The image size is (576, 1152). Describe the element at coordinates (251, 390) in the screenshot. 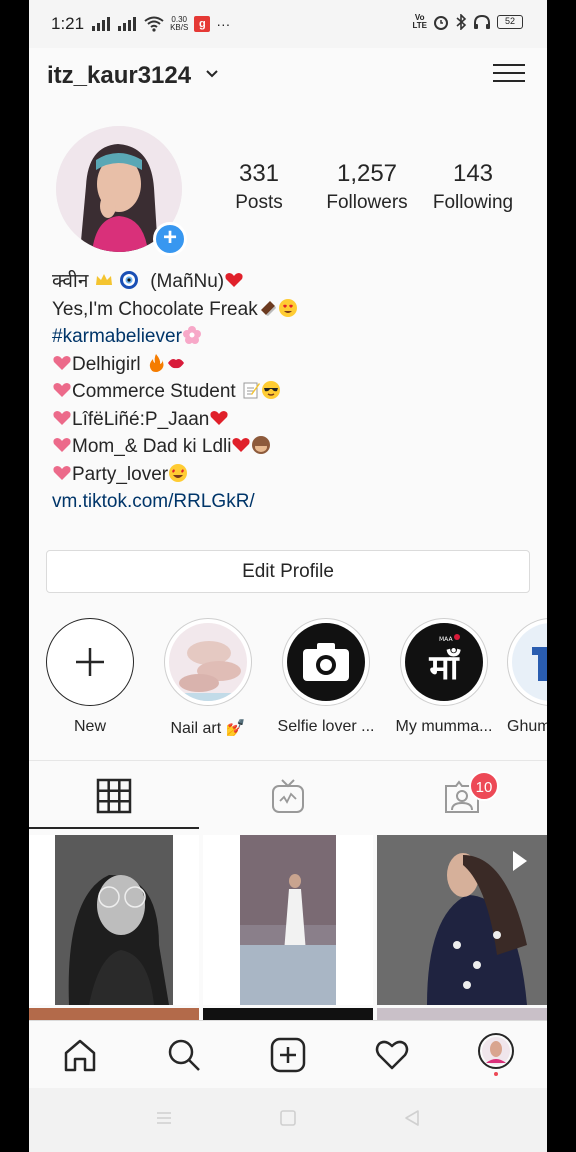

I see `memo-icon` at that location.